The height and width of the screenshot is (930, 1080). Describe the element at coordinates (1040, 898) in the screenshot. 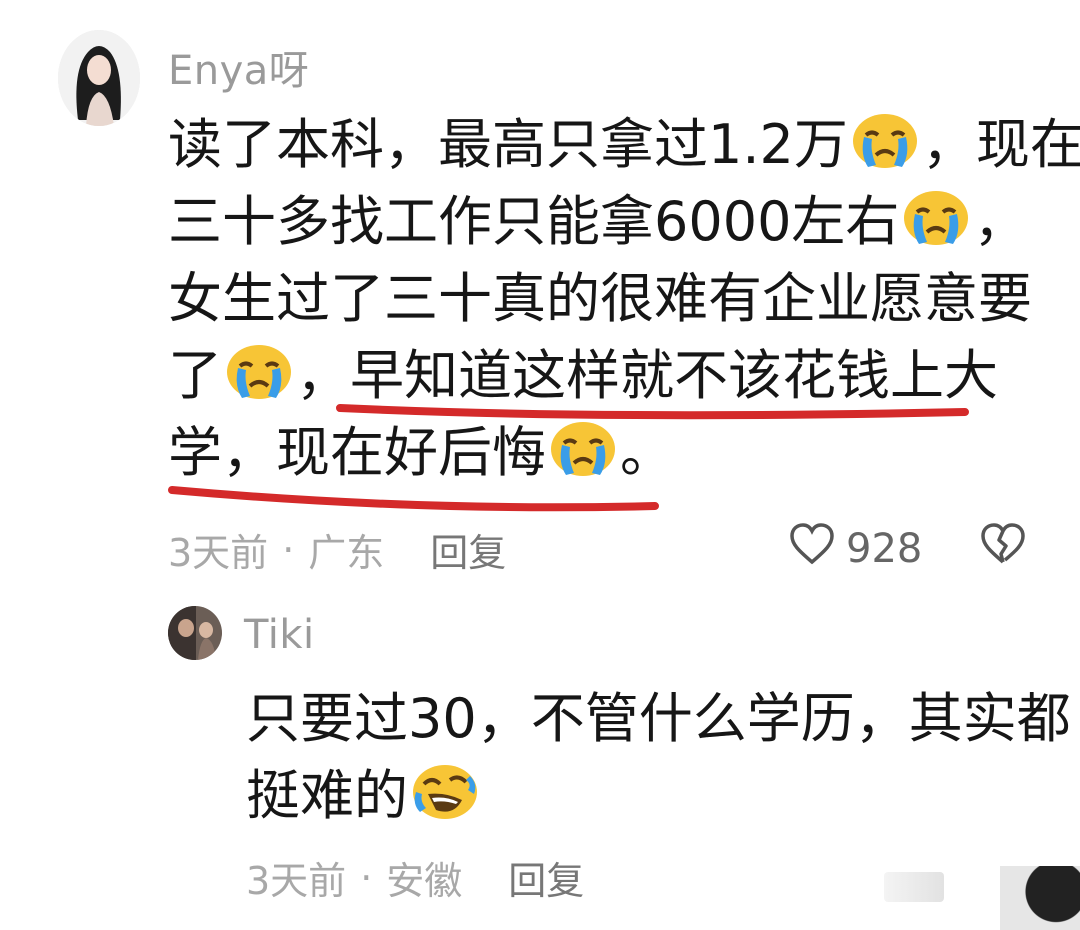

I see `partial-icon-right` at that location.